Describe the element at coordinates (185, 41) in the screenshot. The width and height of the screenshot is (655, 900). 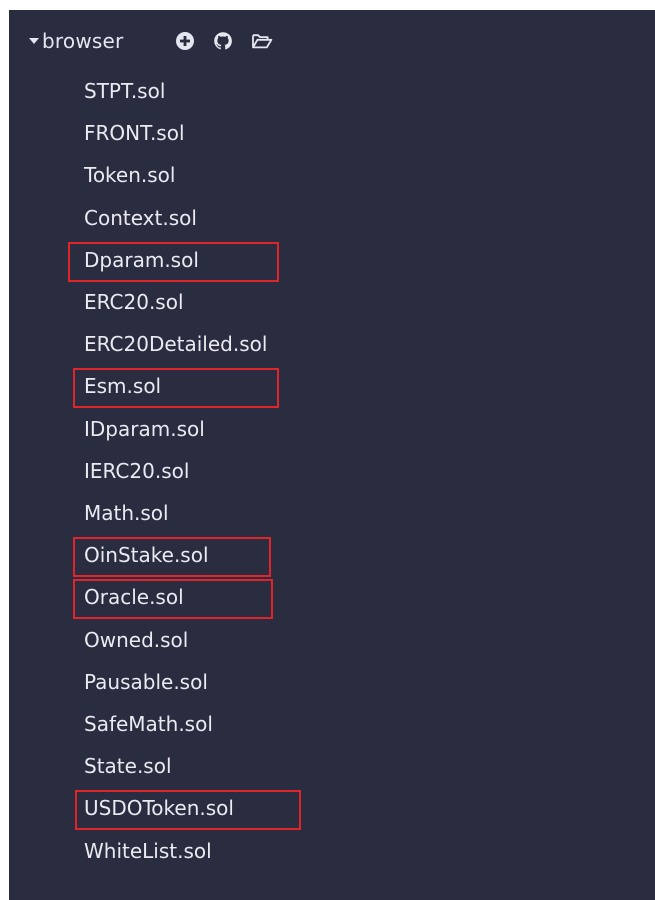
I see `plus-circle-icon` at that location.